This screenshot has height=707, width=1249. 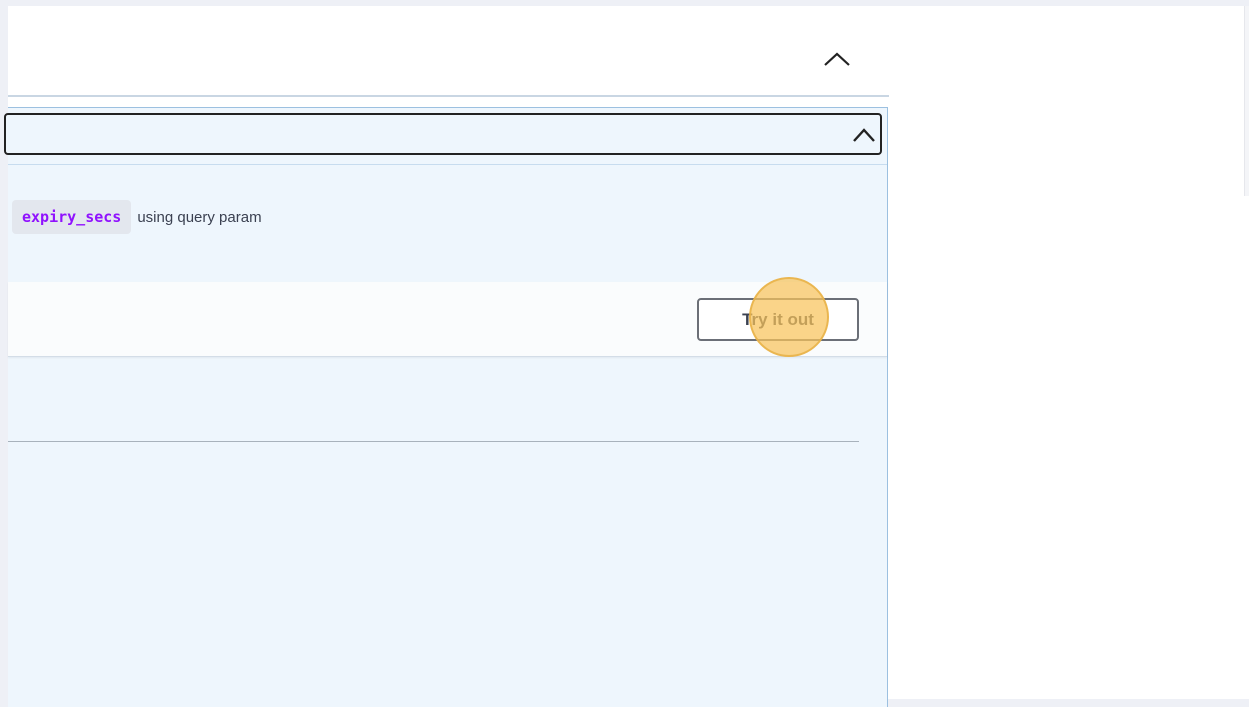 What do you see at coordinates (447, 319) in the screenshot?
I see `parameters-header: Try it out` at bounding box center [447, 319].